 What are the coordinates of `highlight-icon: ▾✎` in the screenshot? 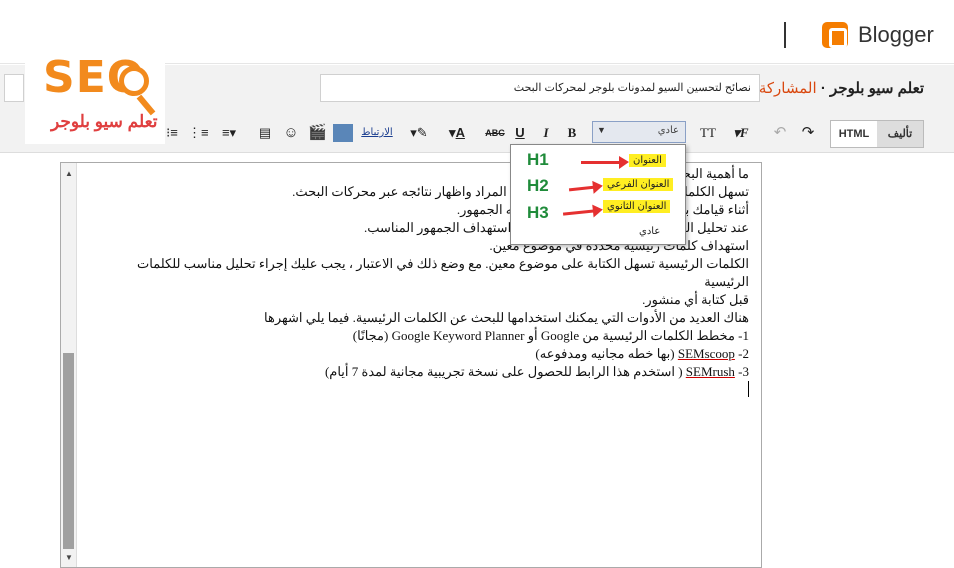 It's located at (419, 133).